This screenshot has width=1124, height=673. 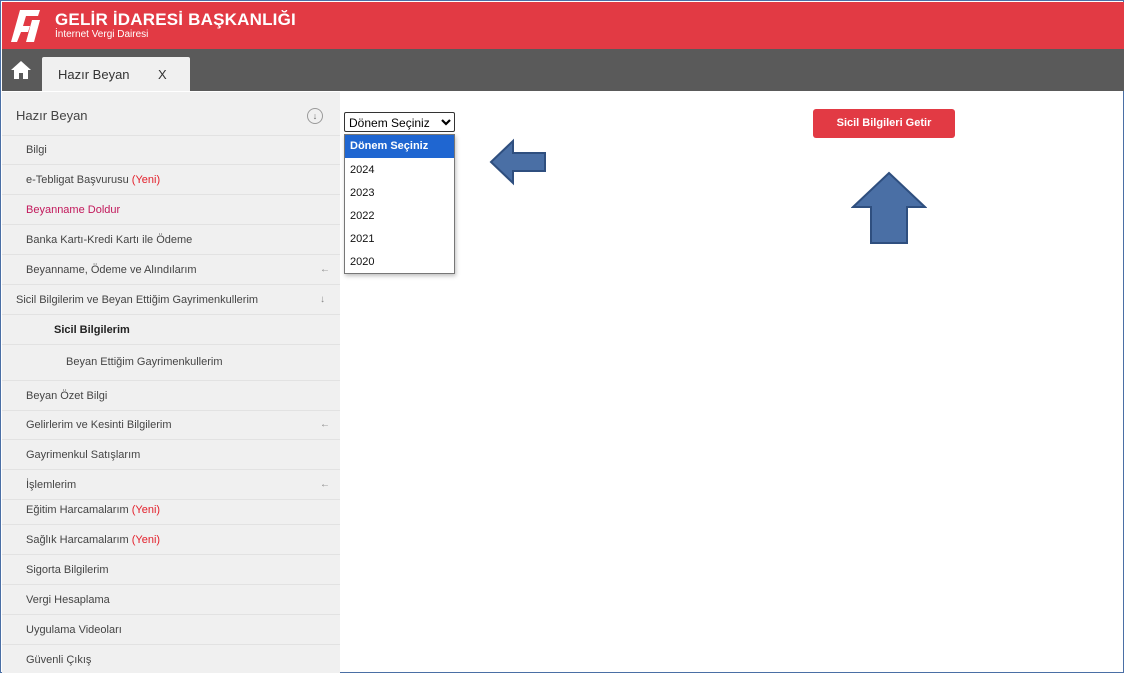 What do you see at coordinates (315, 116) in the screenshot?
I see `sidebar-collapse-icon: ↓` at bounding box center [315, 116].